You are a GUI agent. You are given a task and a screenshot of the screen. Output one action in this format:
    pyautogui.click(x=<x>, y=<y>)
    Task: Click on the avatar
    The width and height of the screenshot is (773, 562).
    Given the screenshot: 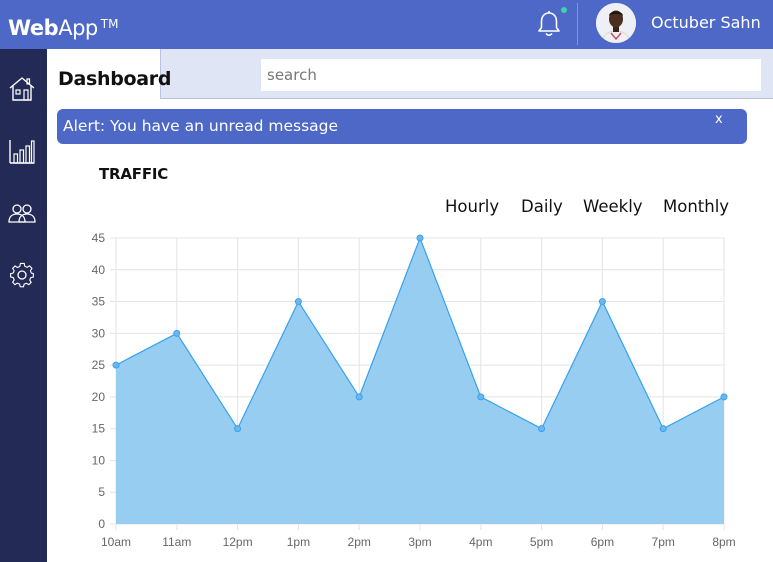 What is the action you would take?
    pyautogui.click(x=616, y=23)
    